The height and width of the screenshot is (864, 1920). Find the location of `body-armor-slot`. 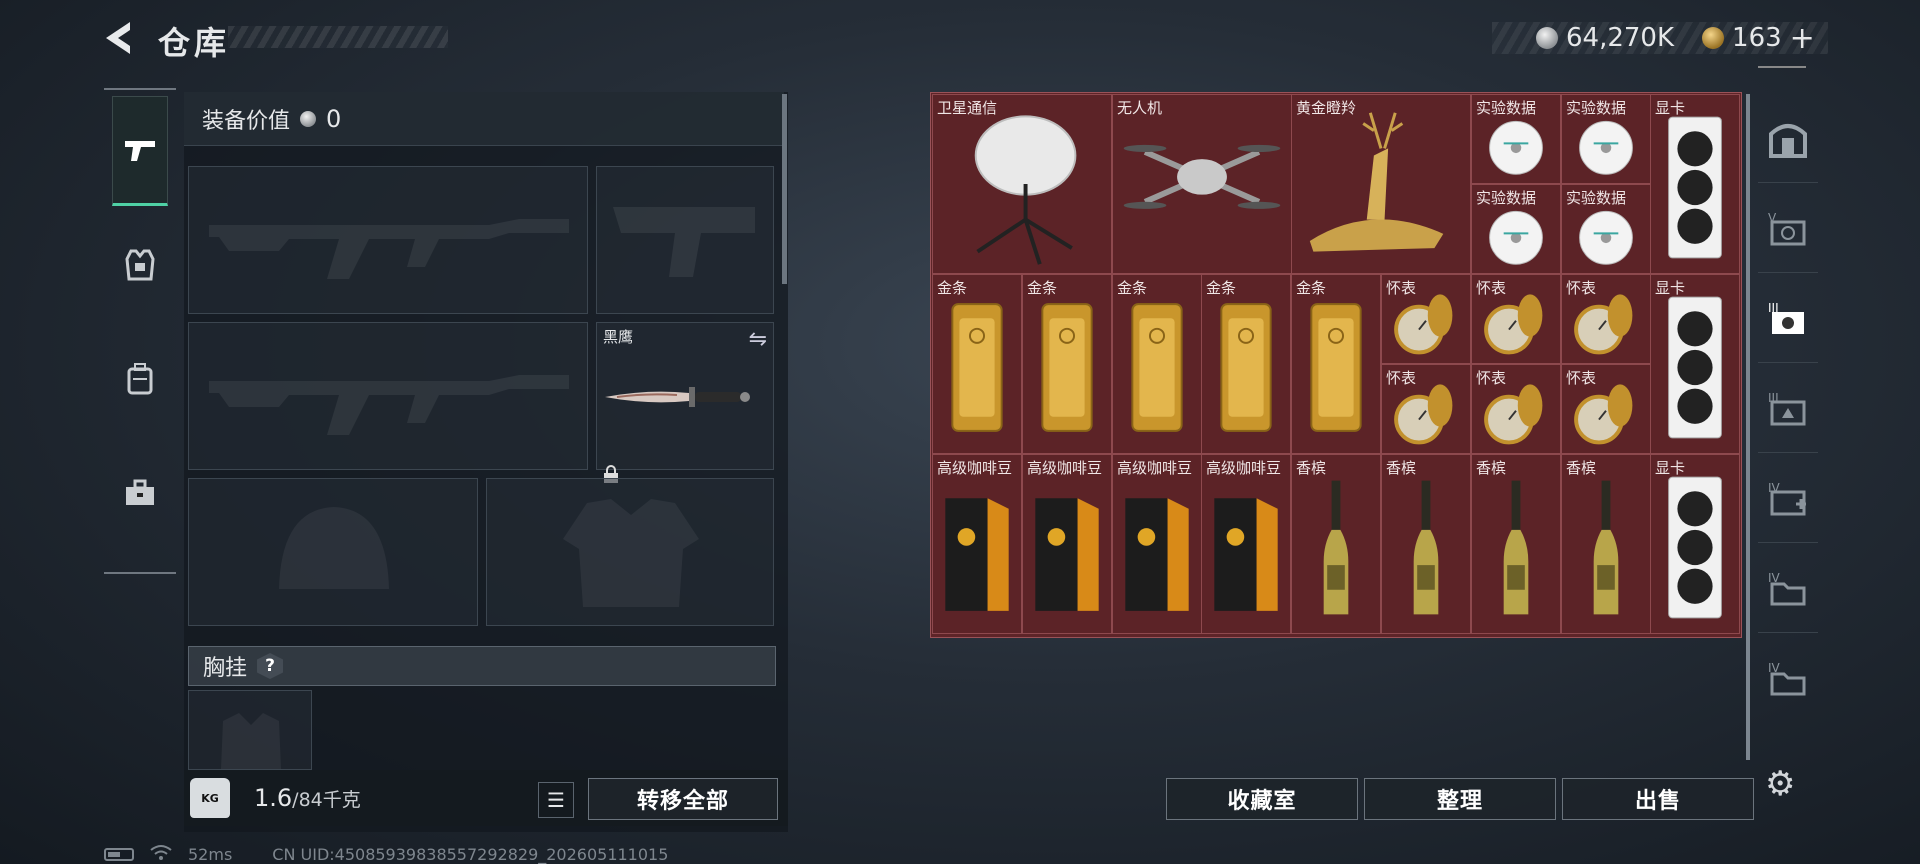

body-armor-slot is located at coordinates (630, 552).